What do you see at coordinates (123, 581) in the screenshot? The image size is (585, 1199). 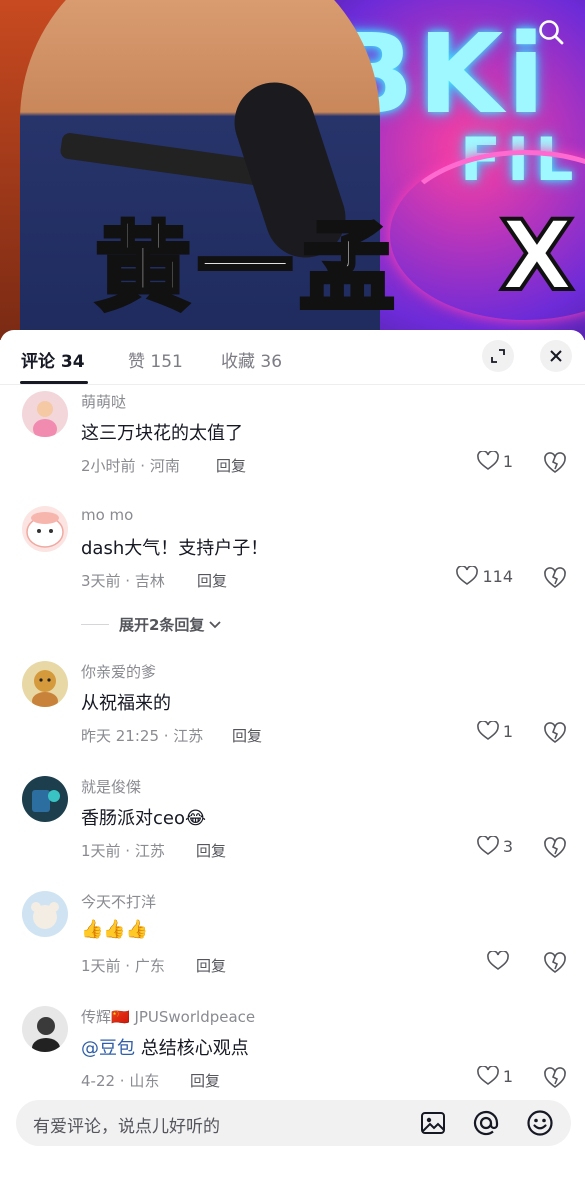 I see `comment-meta: 3天前 · 吉林` at bounding box center [123, 581].